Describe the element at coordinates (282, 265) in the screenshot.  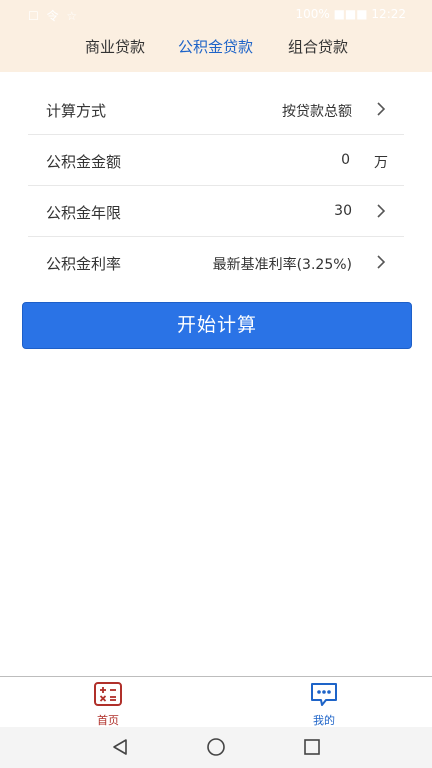
I see `rate-value: 最新基准利率(3.25%)` at that location.